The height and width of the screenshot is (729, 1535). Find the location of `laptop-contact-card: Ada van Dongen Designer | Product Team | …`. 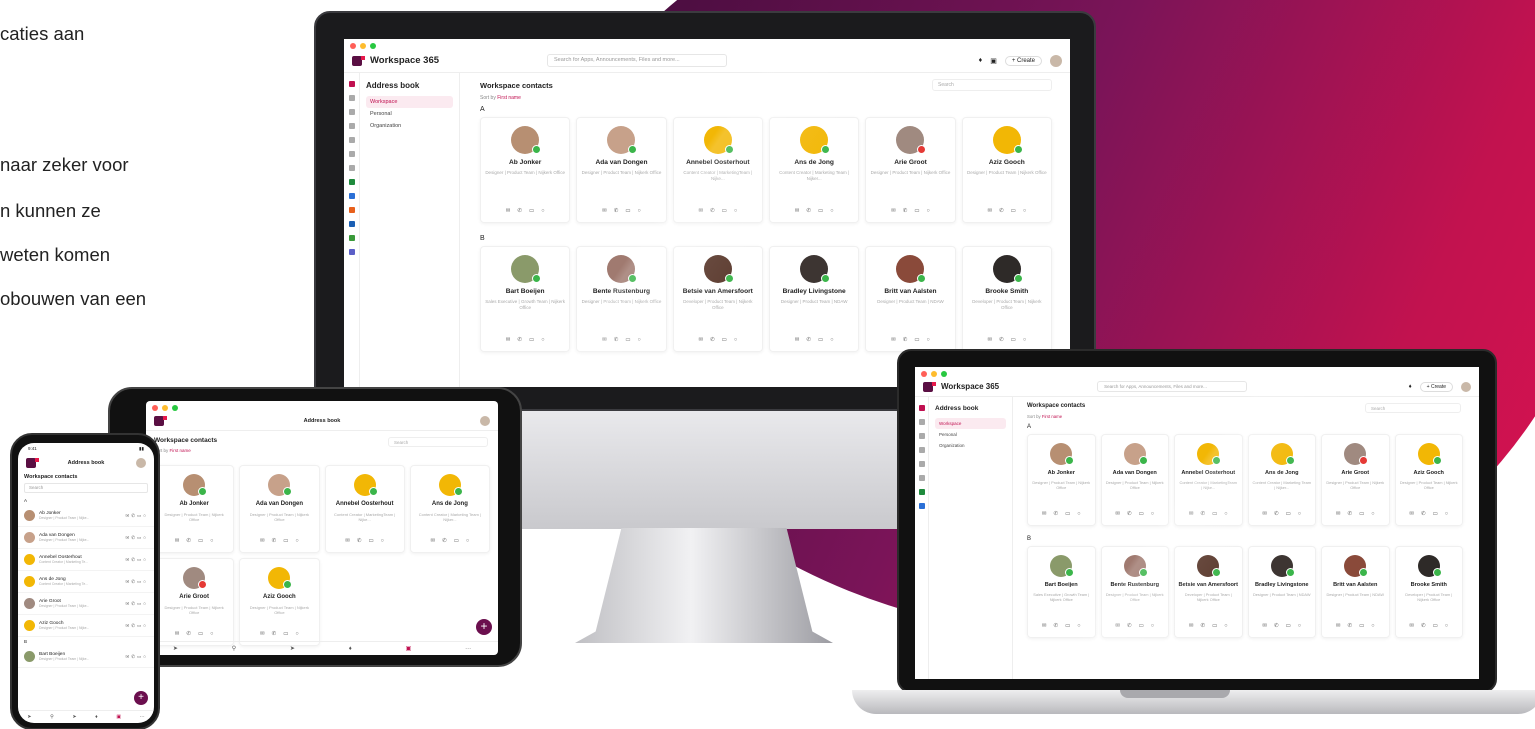

laptop-contact-card: Ada van Dongen Designer | Product Team | … is located at coordinates (1134, 480).